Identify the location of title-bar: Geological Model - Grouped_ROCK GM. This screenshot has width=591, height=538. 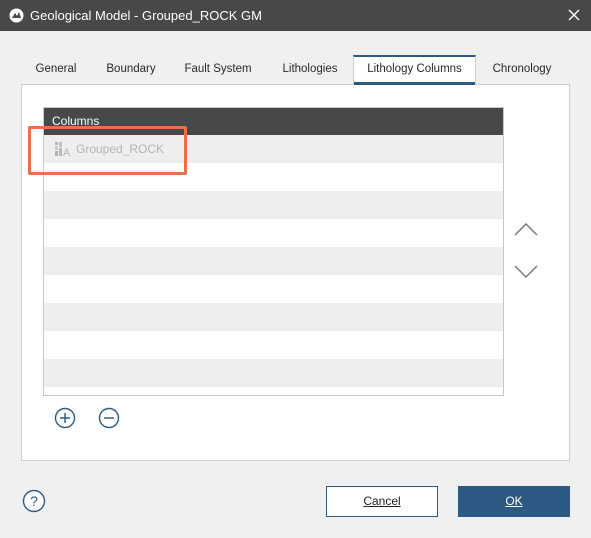
(295, 15).